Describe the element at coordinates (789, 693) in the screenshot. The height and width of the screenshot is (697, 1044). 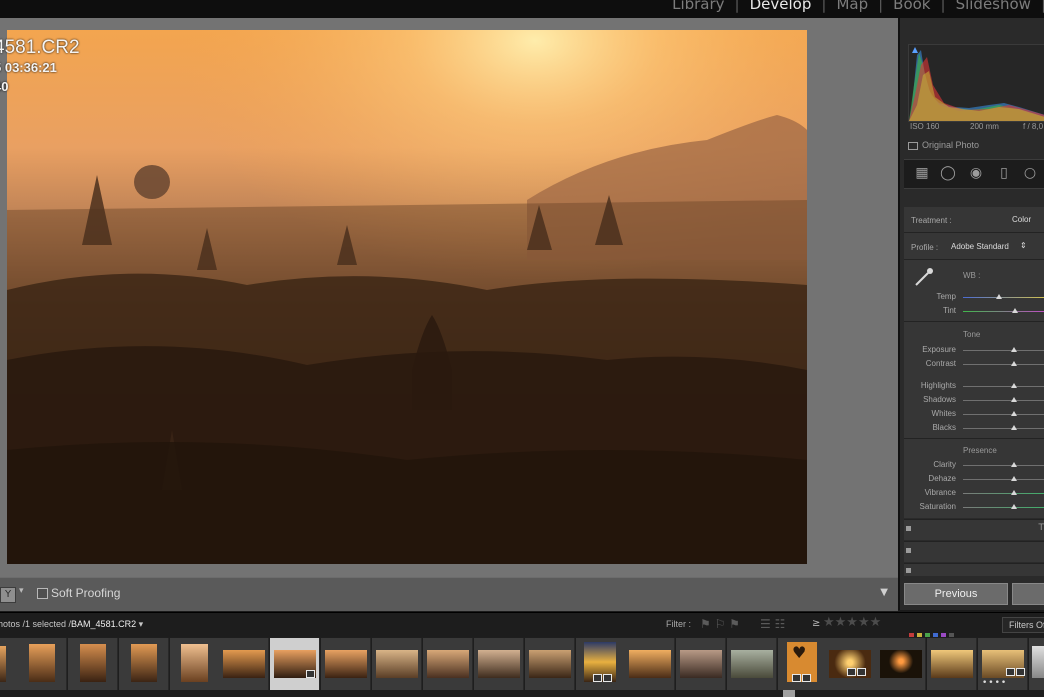
I see `filmstrip-scrollbar-thumb` at that location.